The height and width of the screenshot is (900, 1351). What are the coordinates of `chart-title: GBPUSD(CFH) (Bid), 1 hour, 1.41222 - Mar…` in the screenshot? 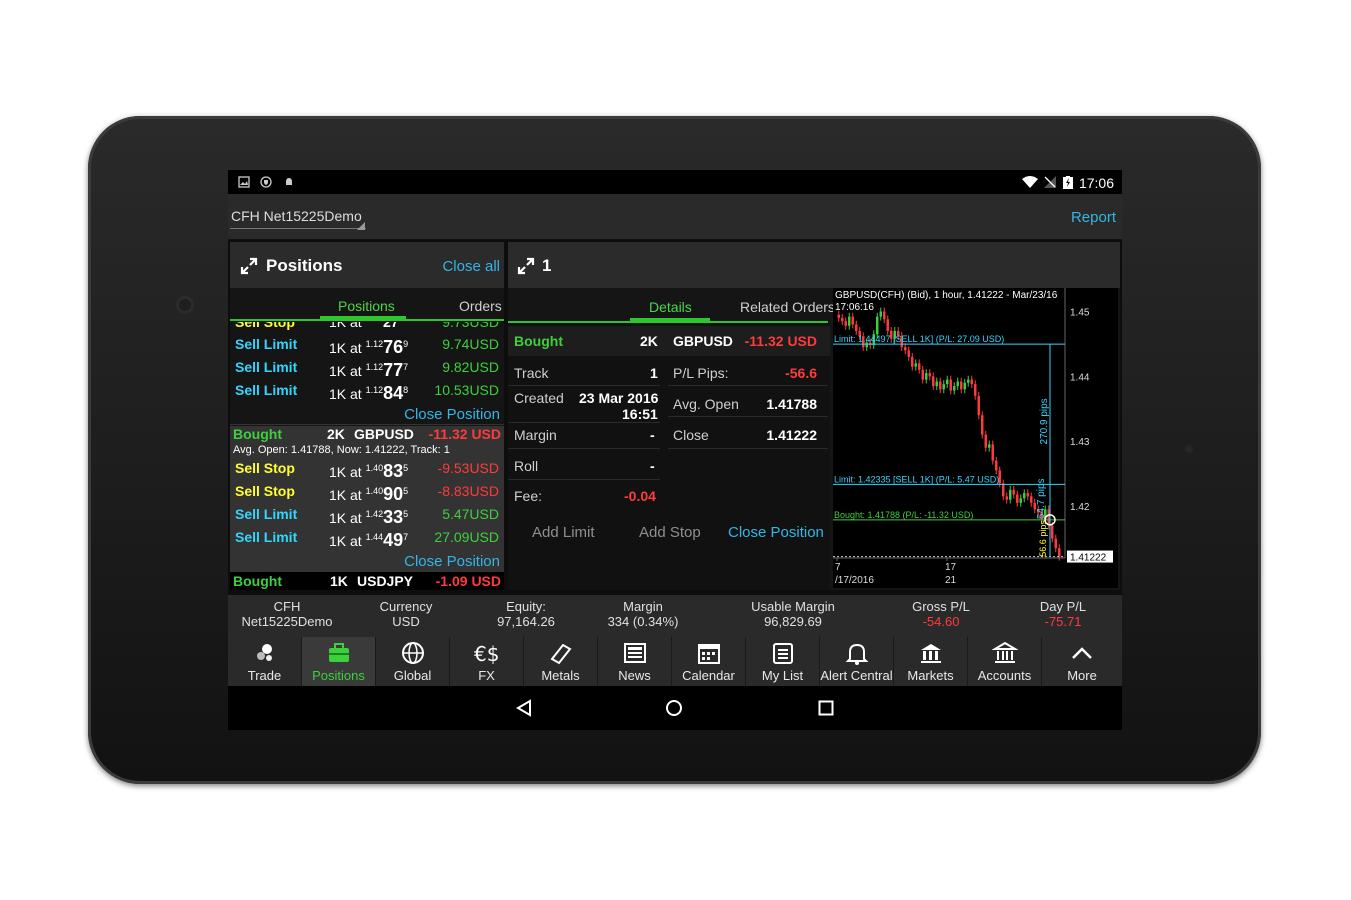 It's located at (946, 295).